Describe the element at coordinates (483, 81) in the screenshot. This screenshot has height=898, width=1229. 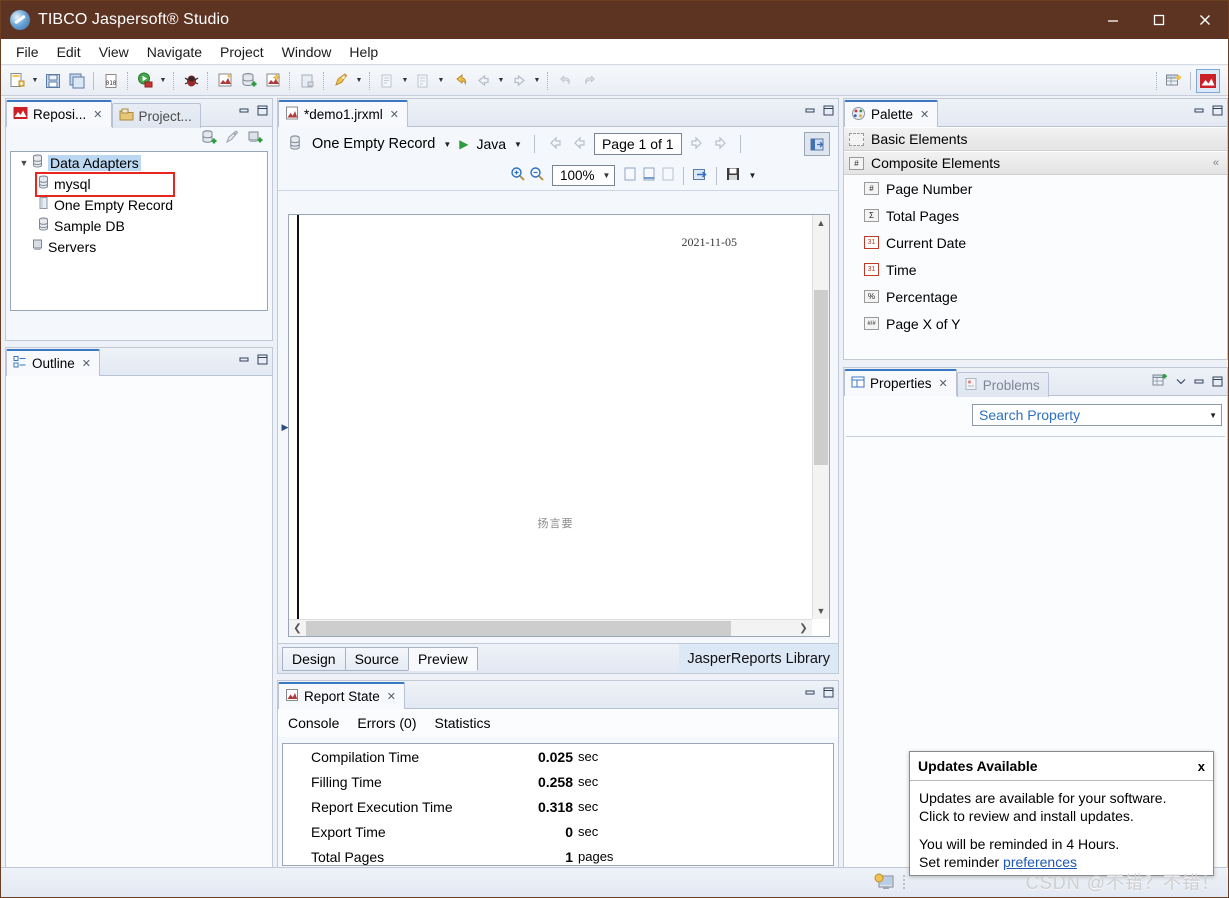
I see `back-icon` at that location.